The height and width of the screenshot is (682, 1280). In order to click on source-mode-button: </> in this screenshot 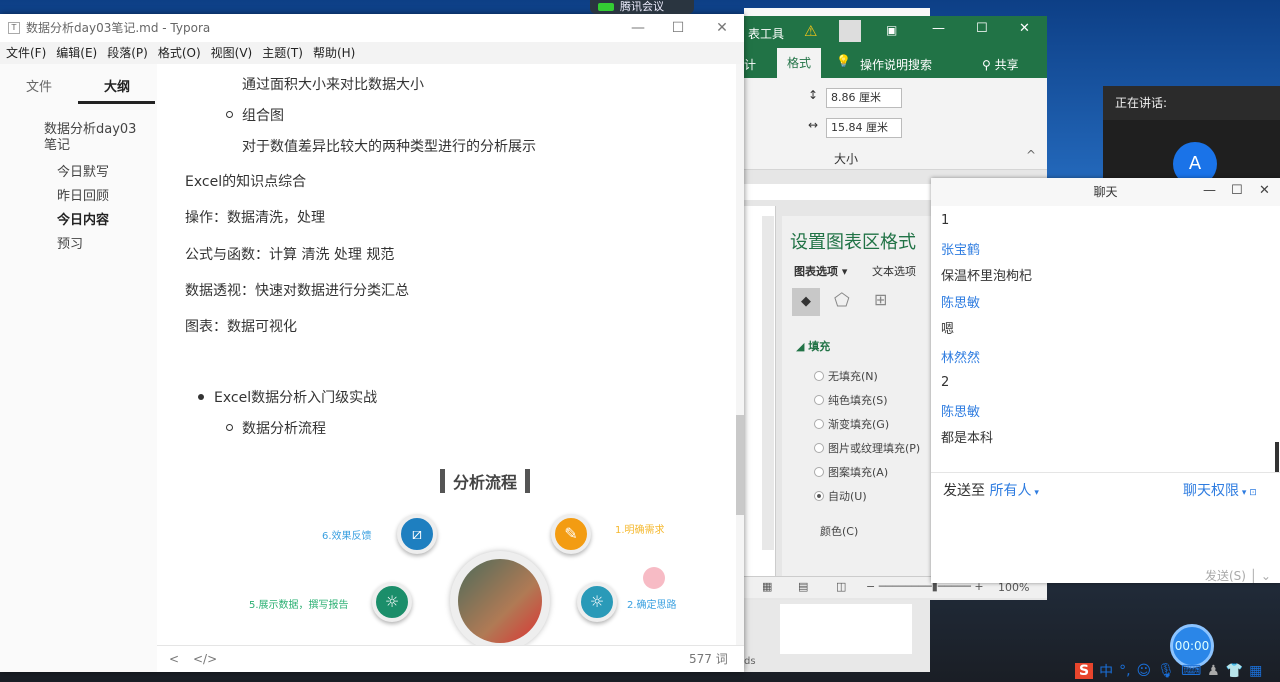, I will do `click(205, 659)`.